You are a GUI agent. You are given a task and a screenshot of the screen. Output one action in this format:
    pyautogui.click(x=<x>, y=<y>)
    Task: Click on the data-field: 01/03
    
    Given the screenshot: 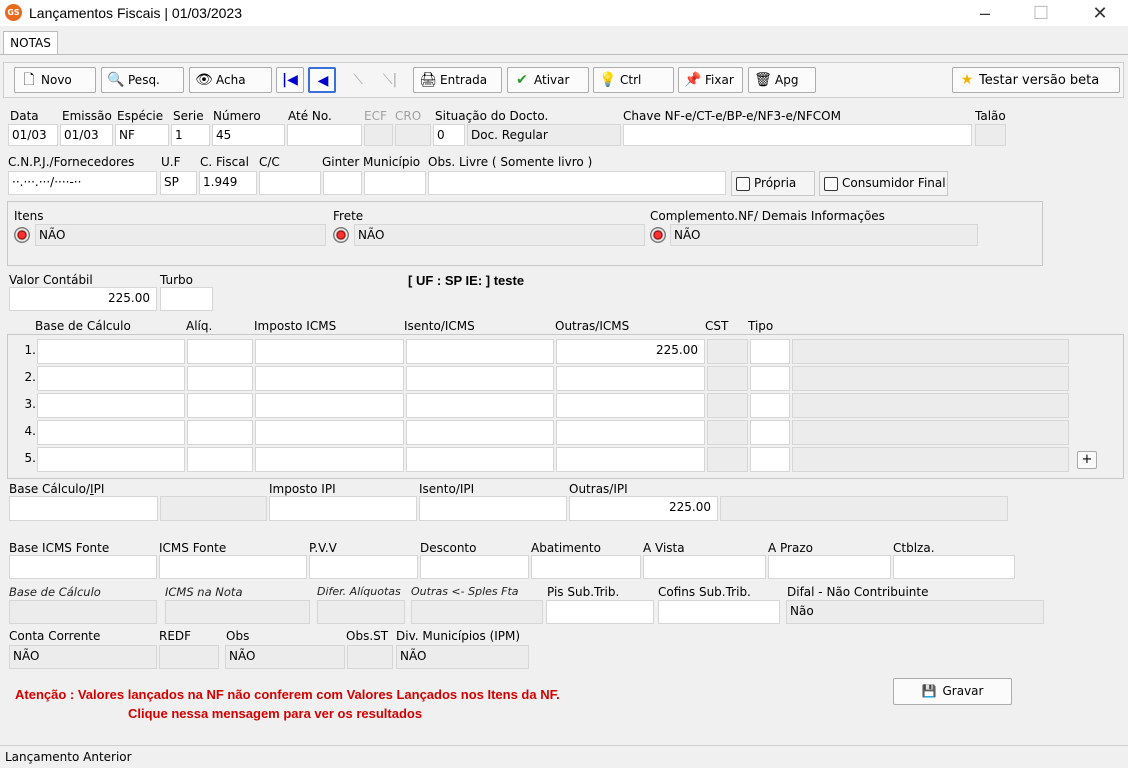 What is the action you would take?
    pyautogui.click(x=33, y=135)
    